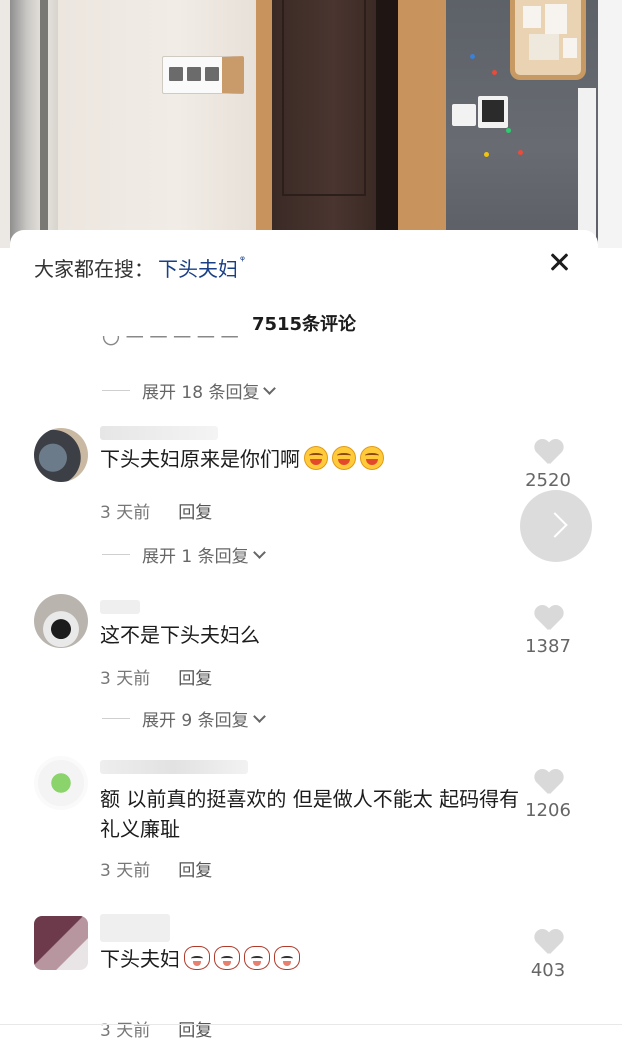 The height and width of the screenshot is (1042, 622). I want to click on door-frame-edge, so click(44, 124).